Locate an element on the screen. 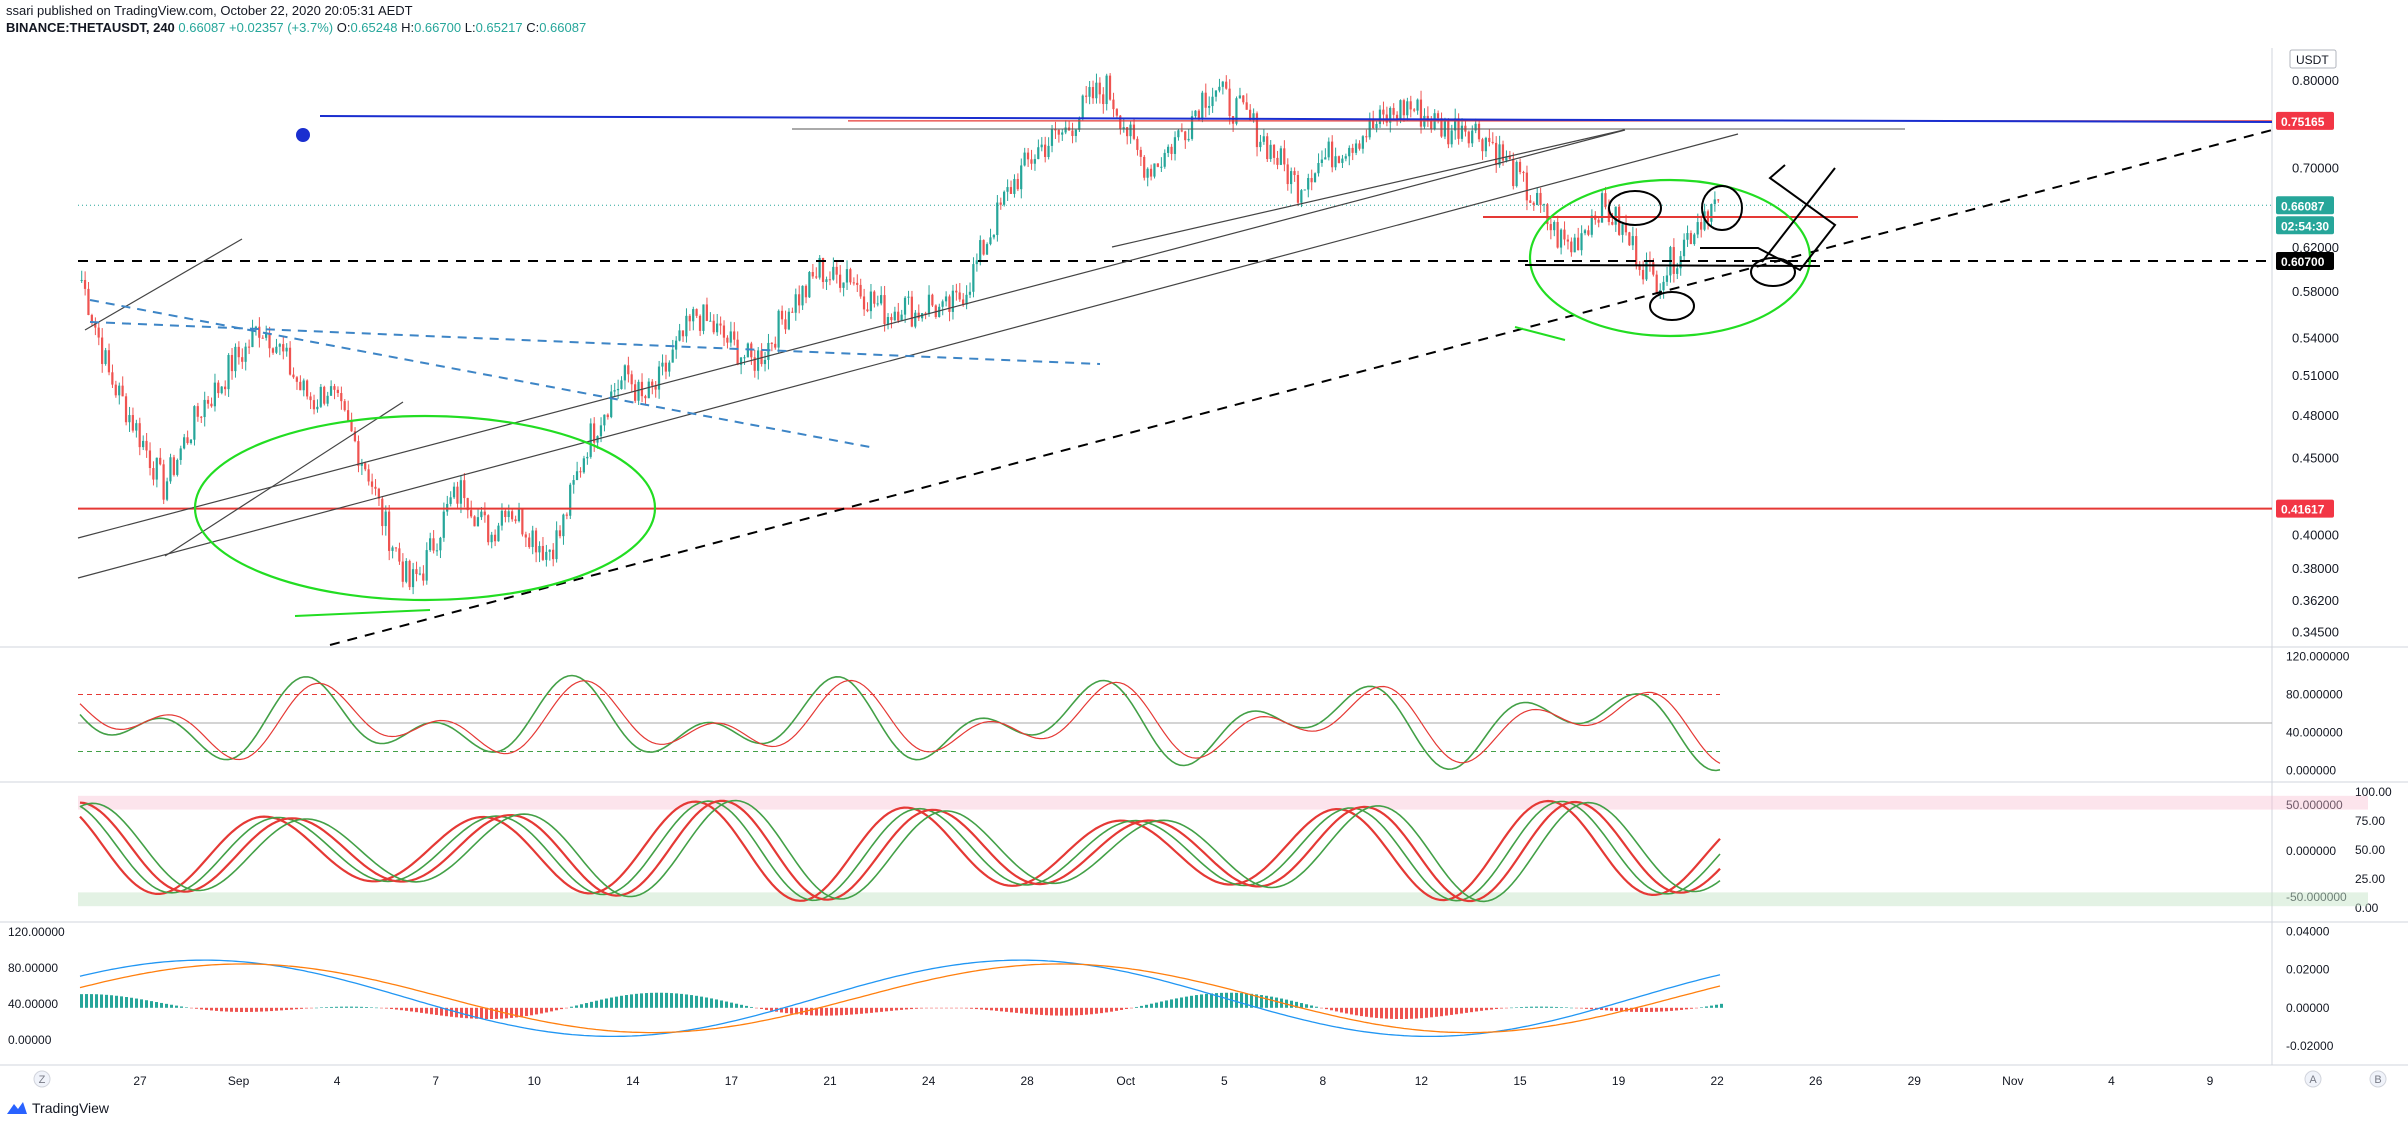 The width and height of the screenshot is (2408, 1131). time-tick-label: 7 is located at coordinates (435, 1081).